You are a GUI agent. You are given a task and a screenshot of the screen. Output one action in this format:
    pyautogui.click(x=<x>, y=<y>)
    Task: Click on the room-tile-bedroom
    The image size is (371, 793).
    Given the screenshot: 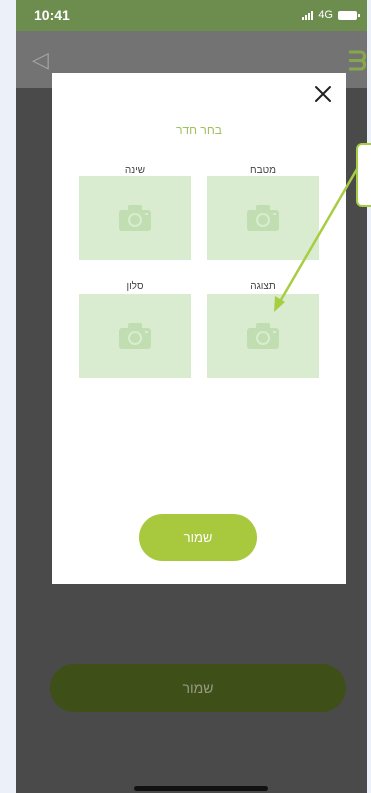 What is the action you would take?
    pyautogui.click(x=135, y=218)
    